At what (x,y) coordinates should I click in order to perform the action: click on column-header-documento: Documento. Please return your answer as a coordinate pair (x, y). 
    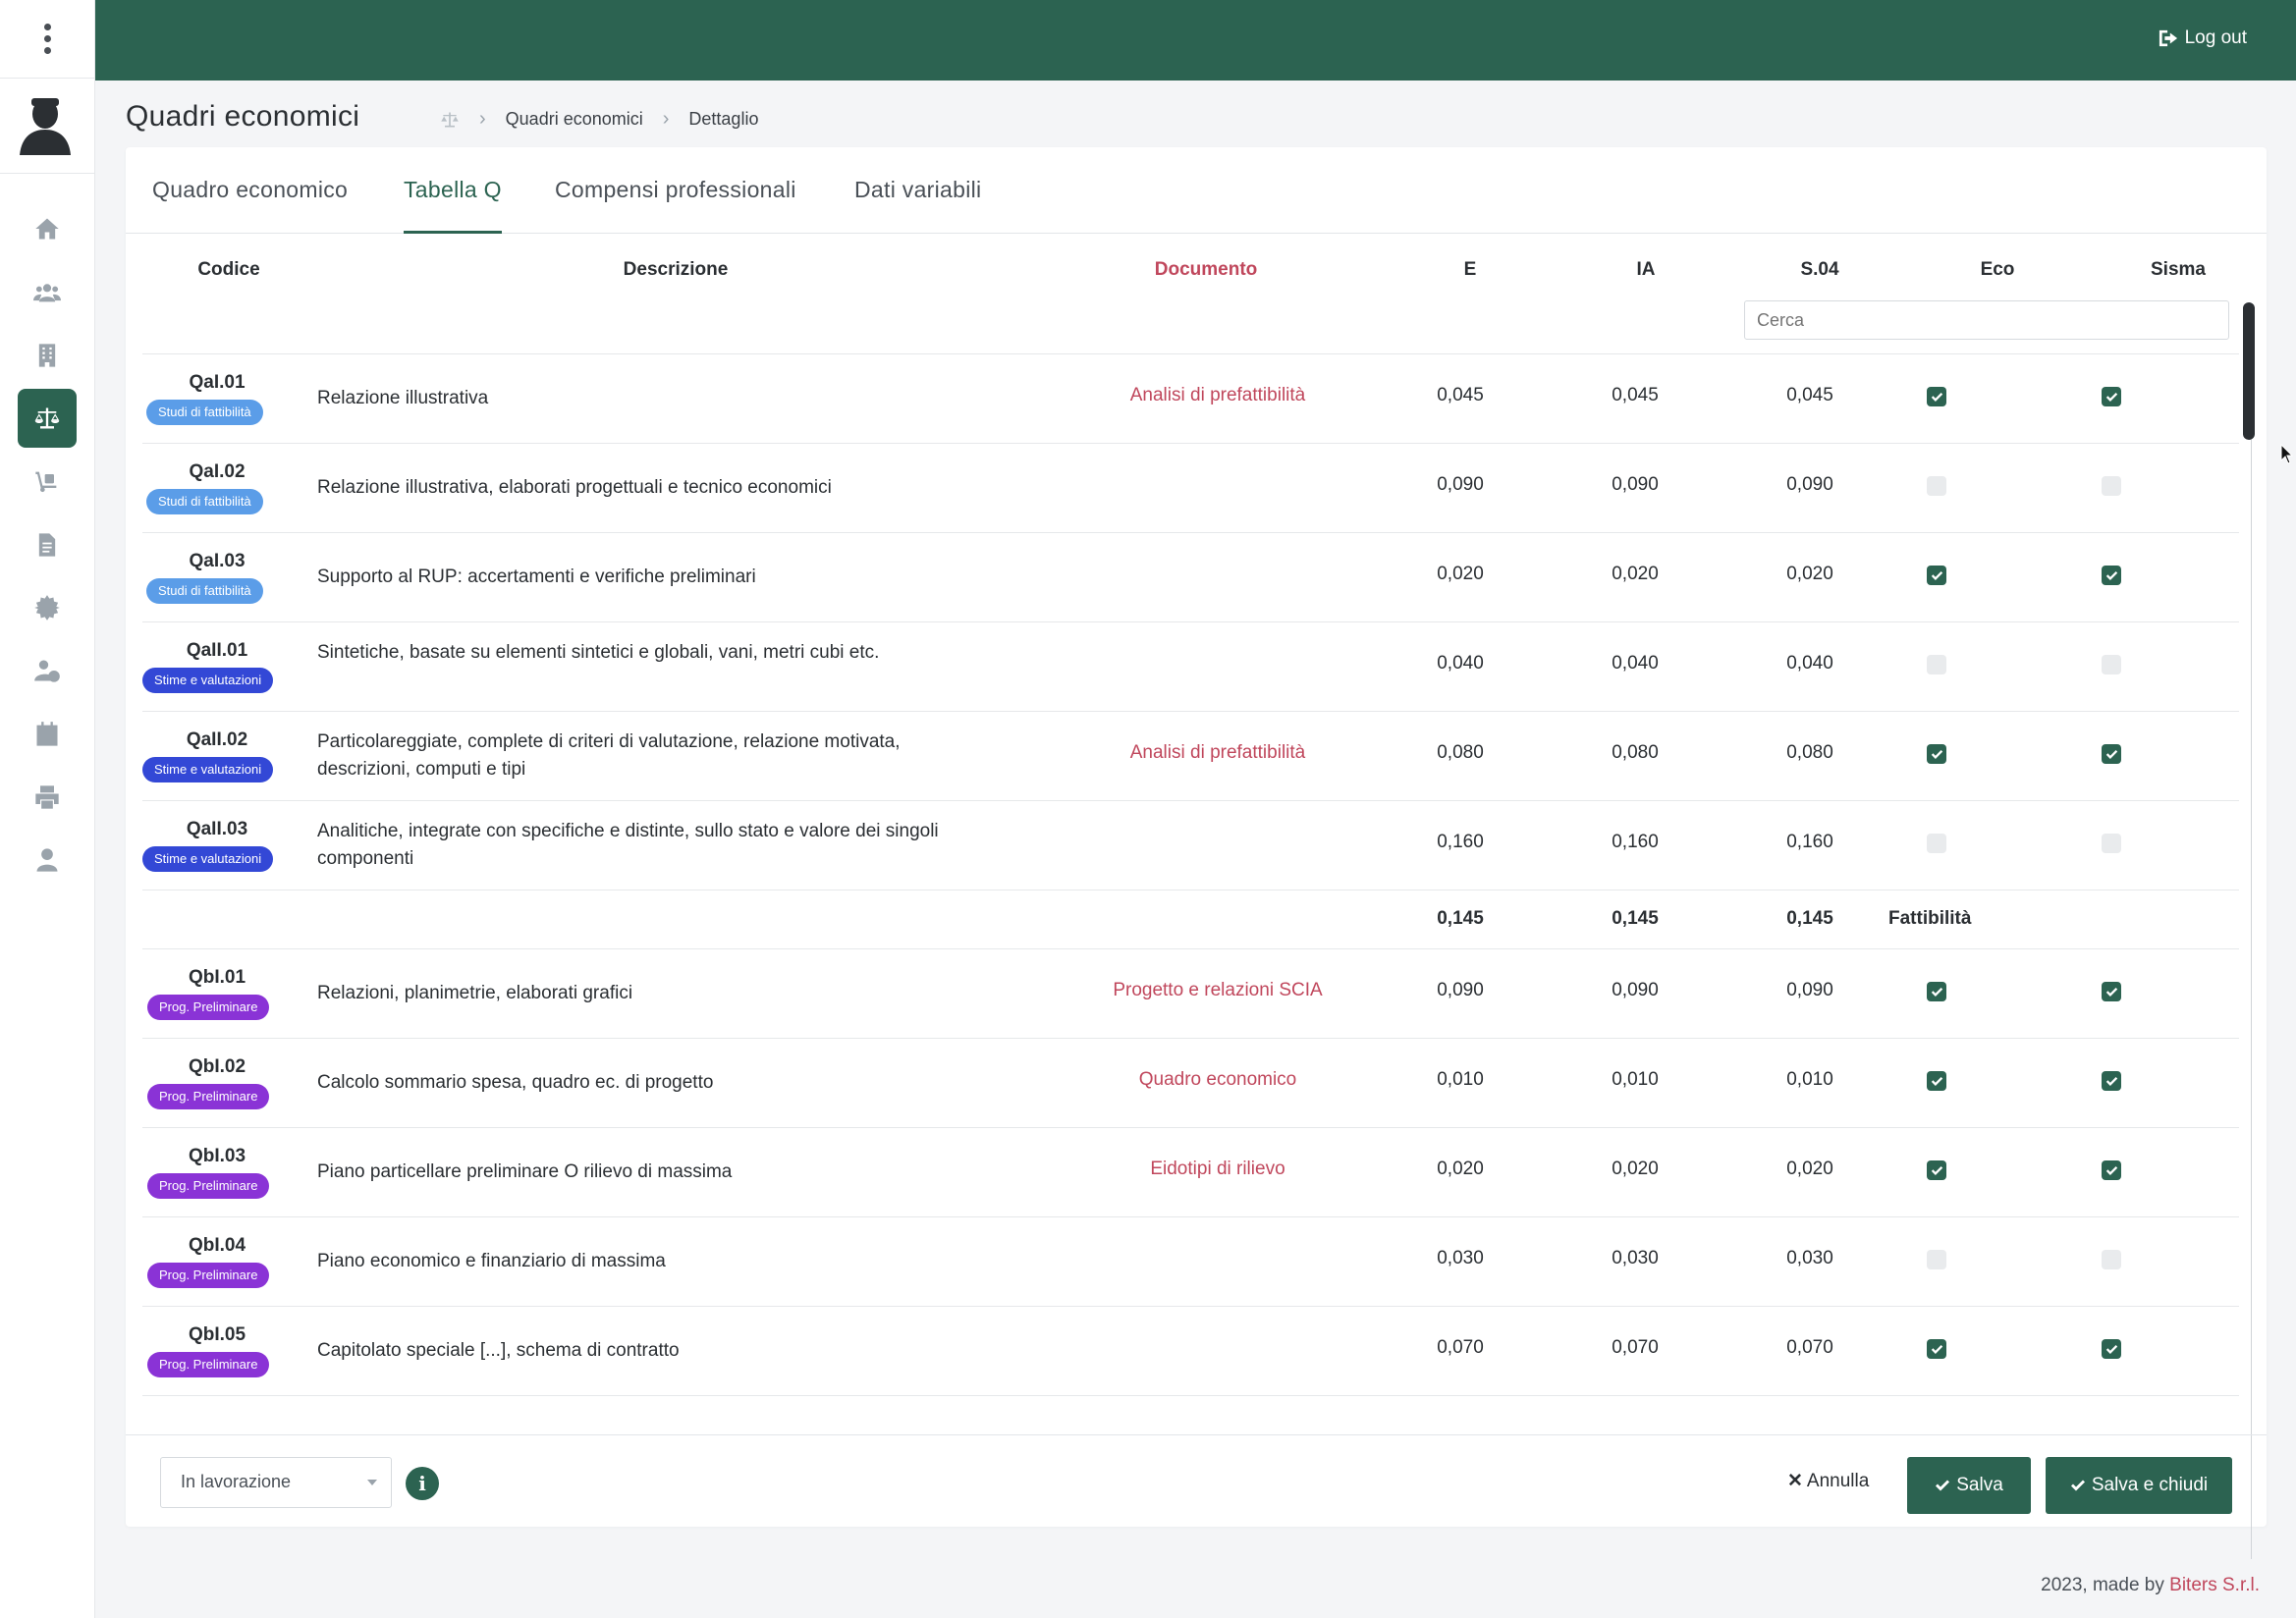
    Looking at the image, I should click on (1206, 269).